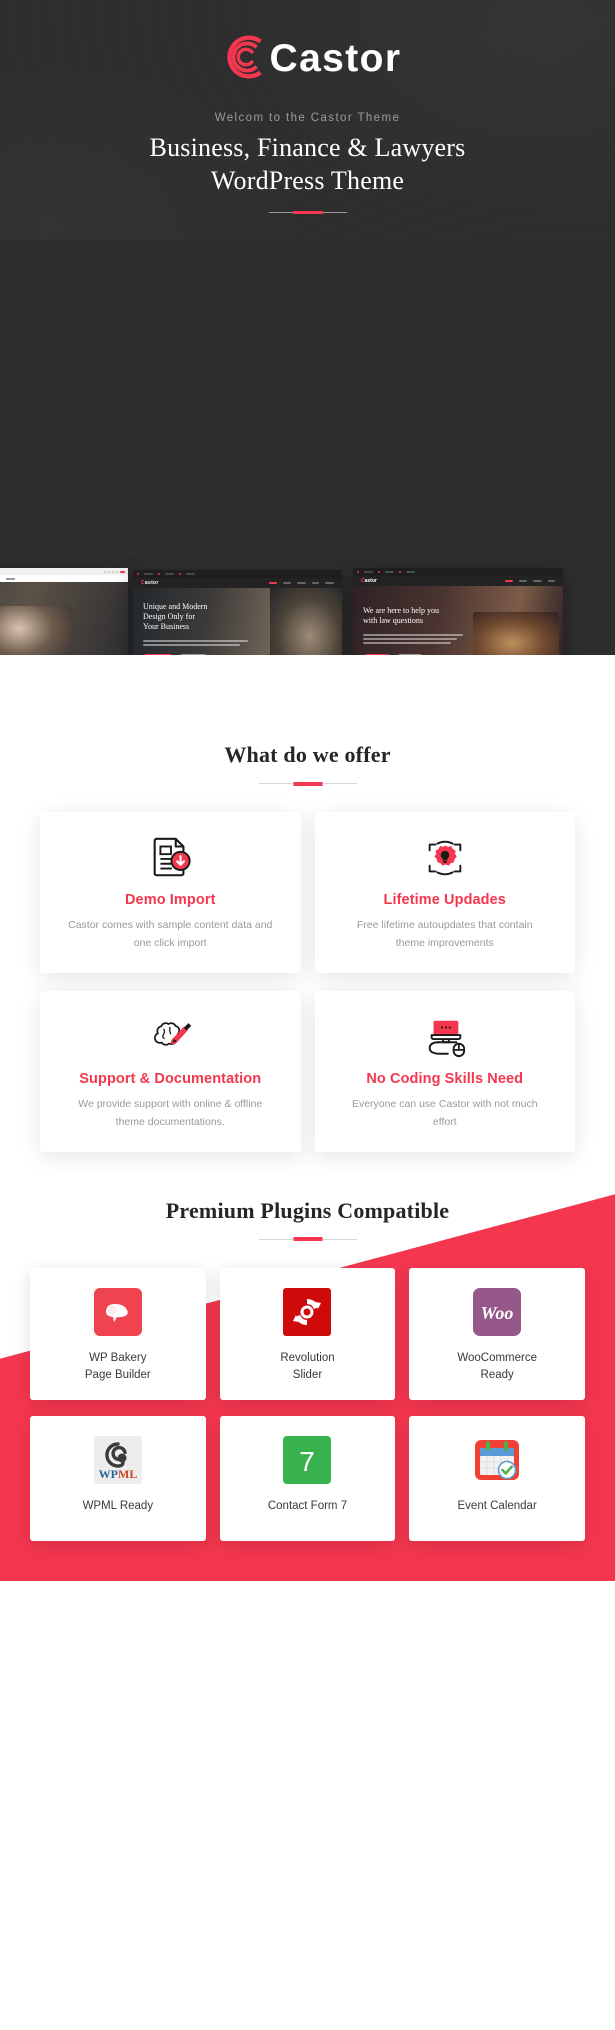 The image size is (615, 2030). What do you see at coordinates (307, 1210) in the screenshot?
I see `plugins-title: Premium Plugins Compatible` at bounding box center [307, 1210].